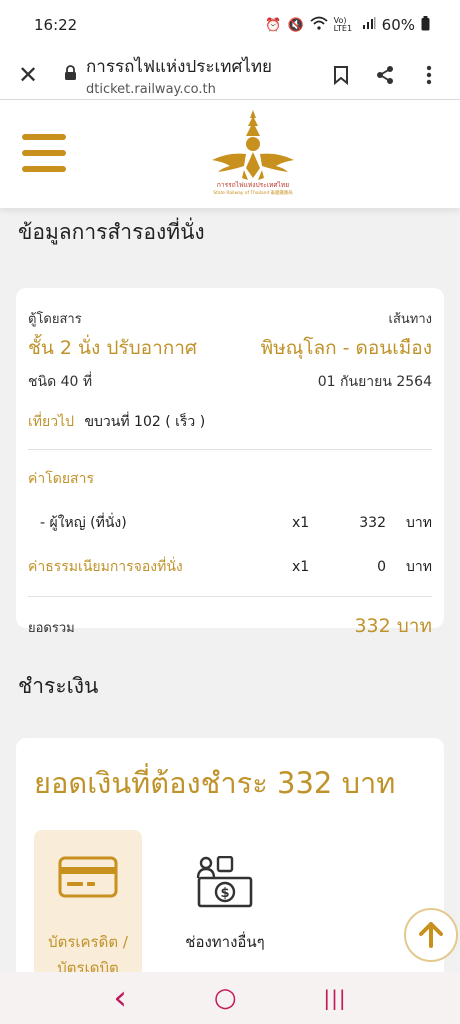 The width and height of the screenshot is (460, 1024). I want to click on url-domain: dticket.railway.co.th, so click(151, 89).